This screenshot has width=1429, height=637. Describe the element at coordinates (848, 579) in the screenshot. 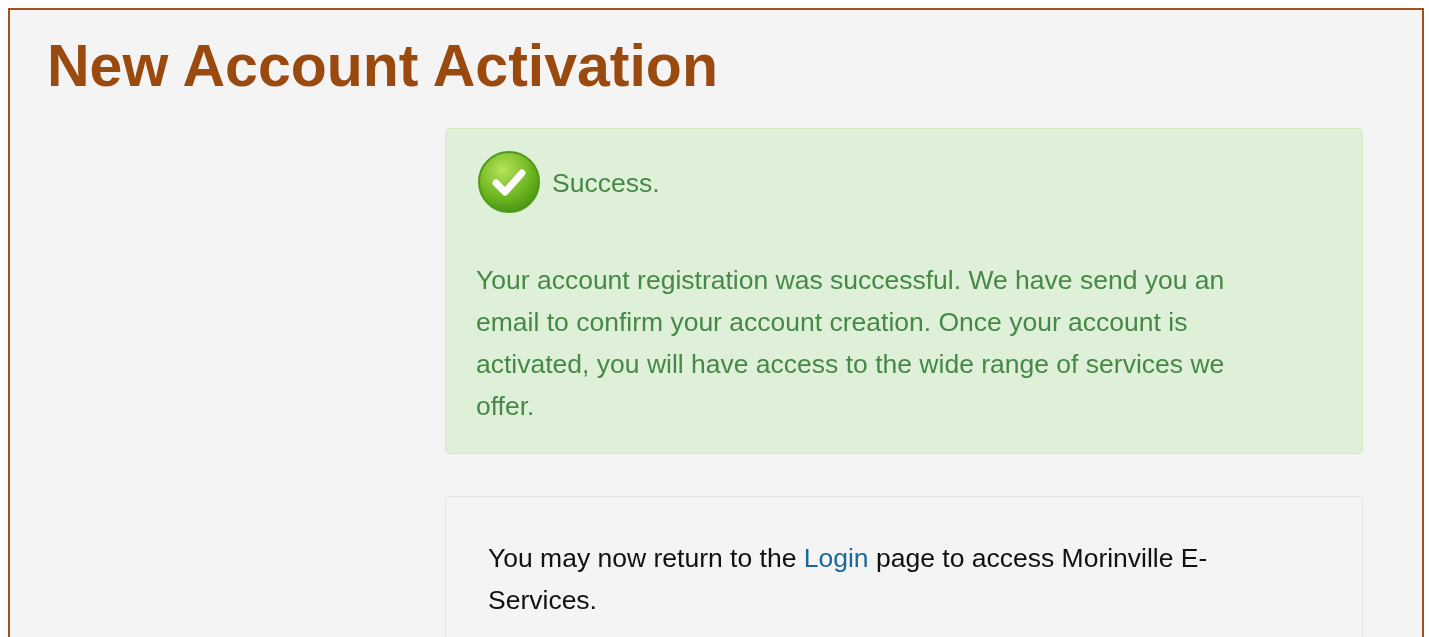

I see `info-text: You may now return to the Login page to access Morinville E-Services.` at that location.